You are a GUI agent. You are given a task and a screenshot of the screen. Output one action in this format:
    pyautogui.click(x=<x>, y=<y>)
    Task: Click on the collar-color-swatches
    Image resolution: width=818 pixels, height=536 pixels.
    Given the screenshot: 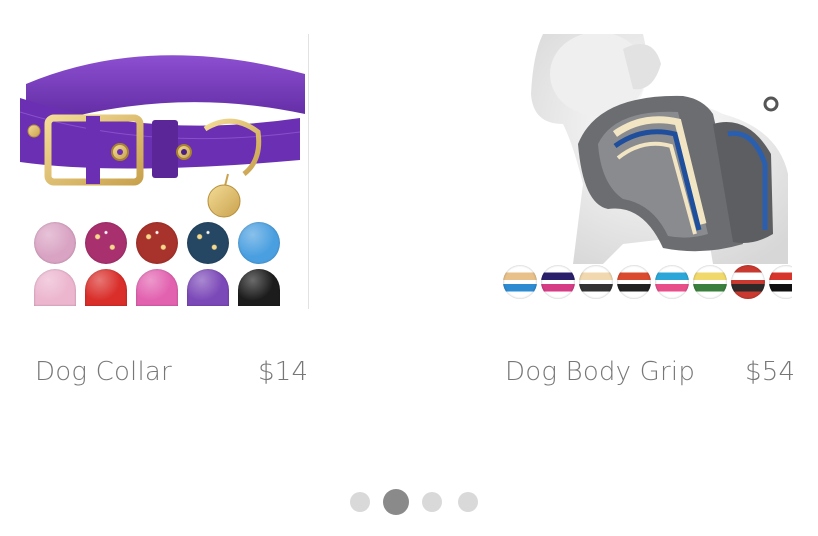 What is the action you would take?
    pyautogui.click(x=159, y=264)
    